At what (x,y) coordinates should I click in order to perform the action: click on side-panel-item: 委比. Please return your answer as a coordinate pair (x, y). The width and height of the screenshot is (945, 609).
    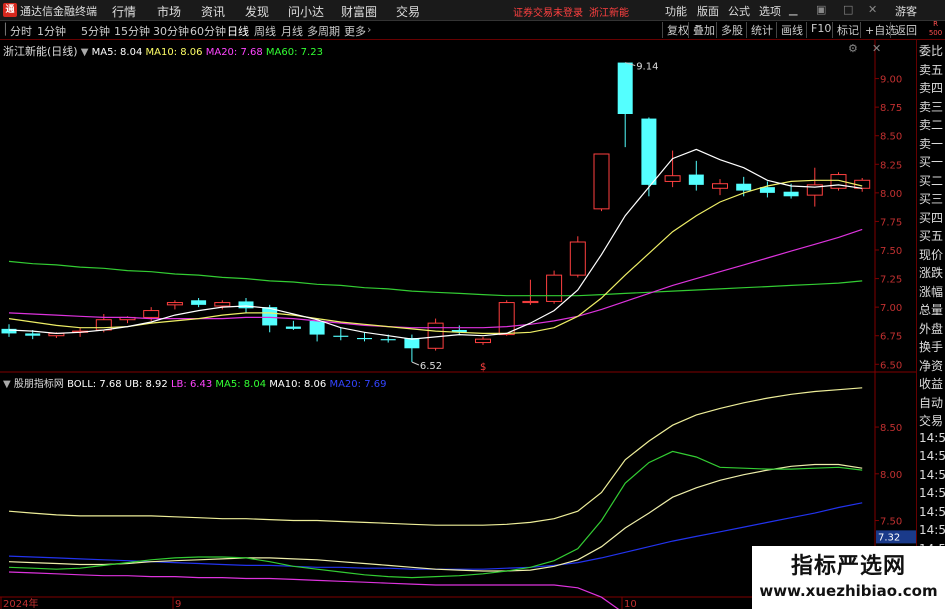
    Looking at the image, I should click on (932, 50).